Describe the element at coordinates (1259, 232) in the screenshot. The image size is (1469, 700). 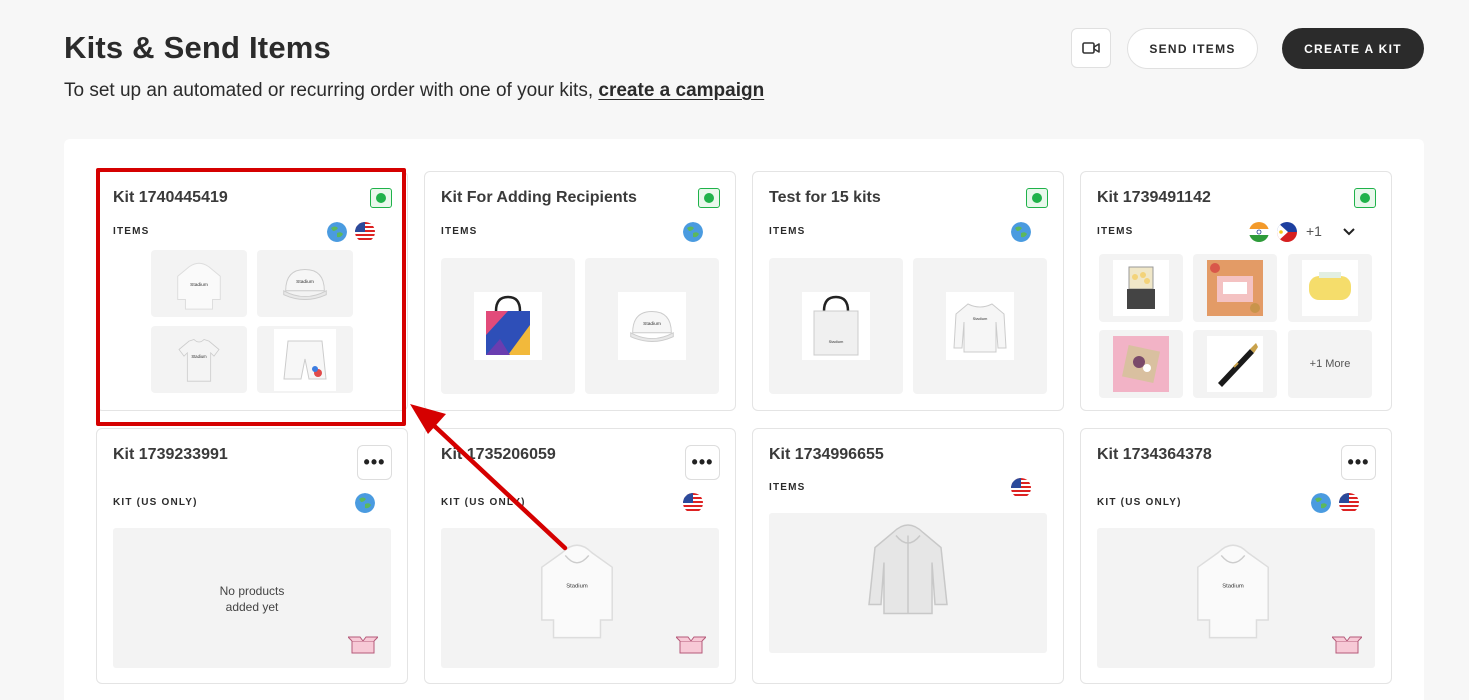
I see `india-flag-icon` at that location.